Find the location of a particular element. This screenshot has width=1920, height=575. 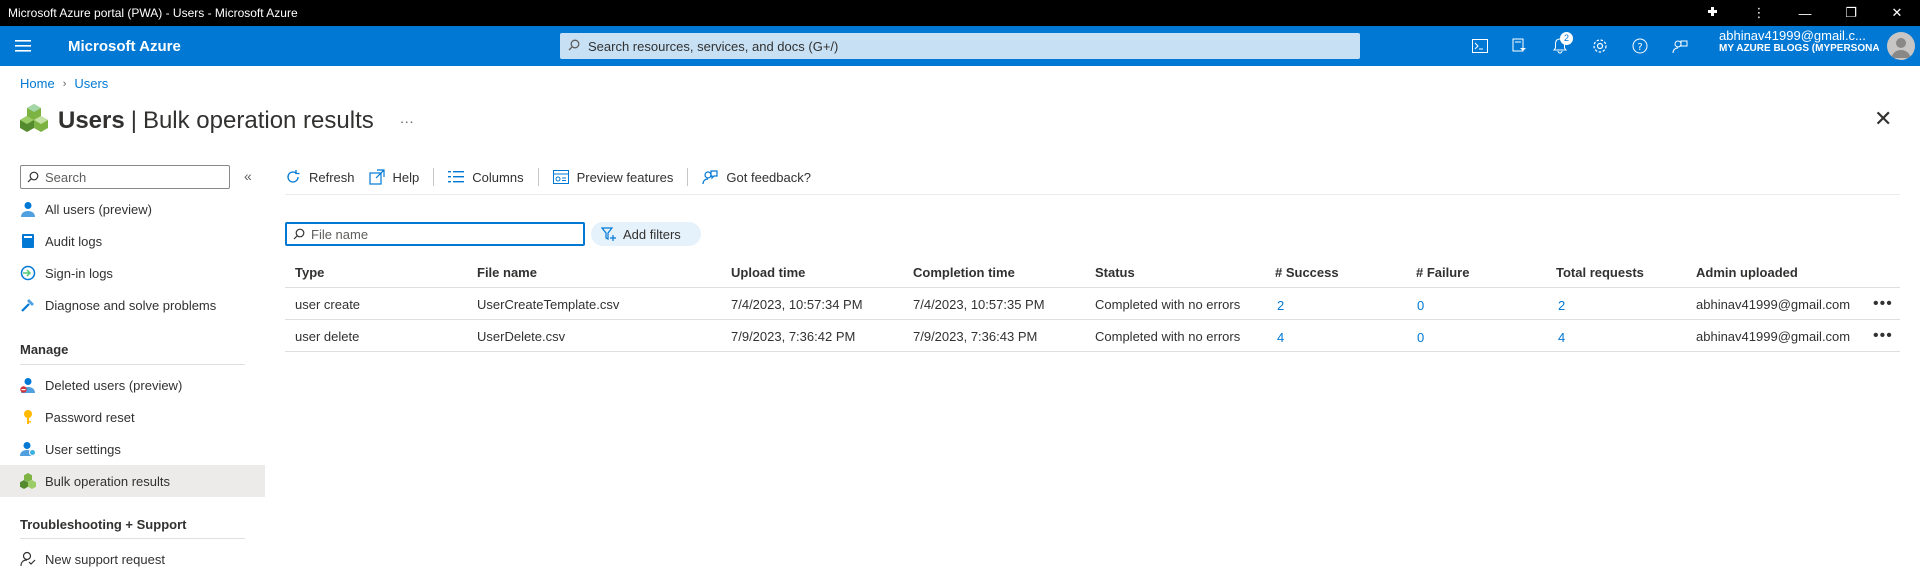

help-button: Help is located at coordinates (393, 177).